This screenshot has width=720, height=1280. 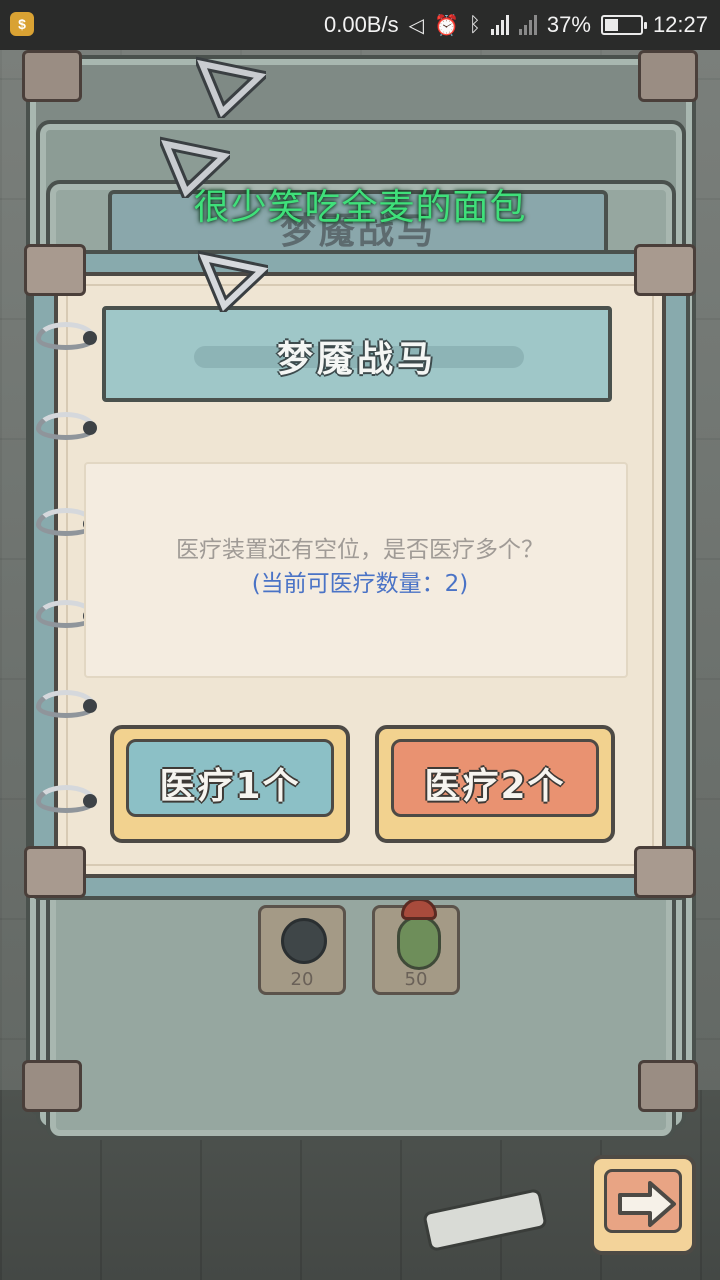 I want to click on heal-two-button: 医疗2个, so click(x=495, y=784).